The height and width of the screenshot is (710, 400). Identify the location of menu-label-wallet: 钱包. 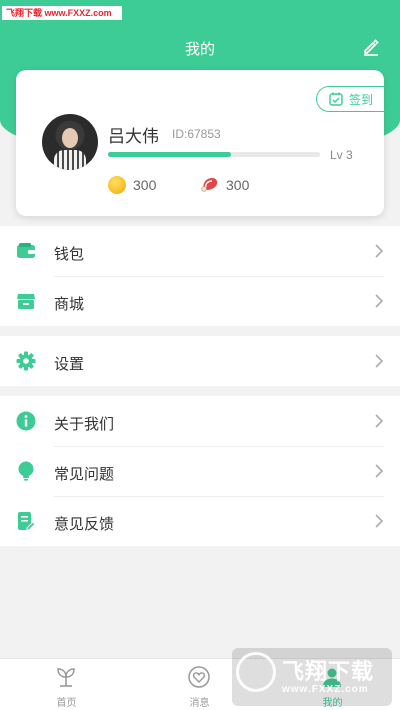
(69, 254).